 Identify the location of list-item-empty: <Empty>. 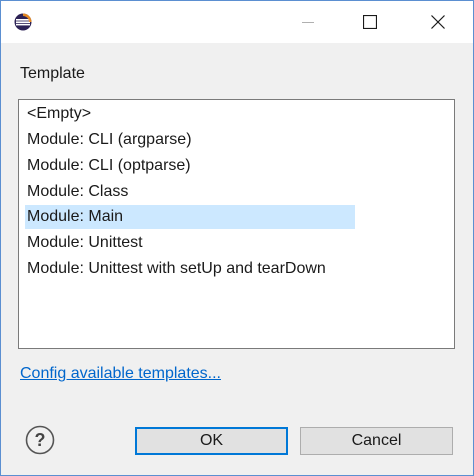
(59, 114).